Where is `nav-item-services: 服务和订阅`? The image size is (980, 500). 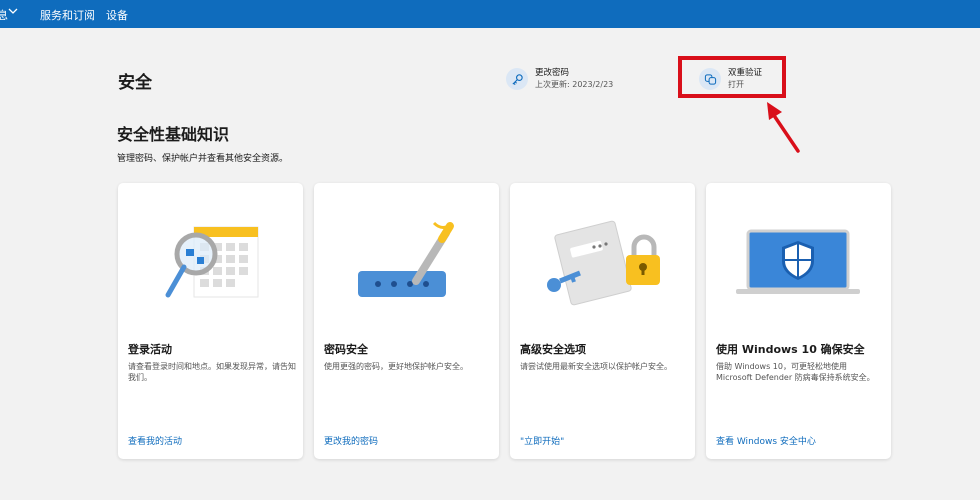 nav-item-services: 服务和订阅 is located at coordinates (67, 15).